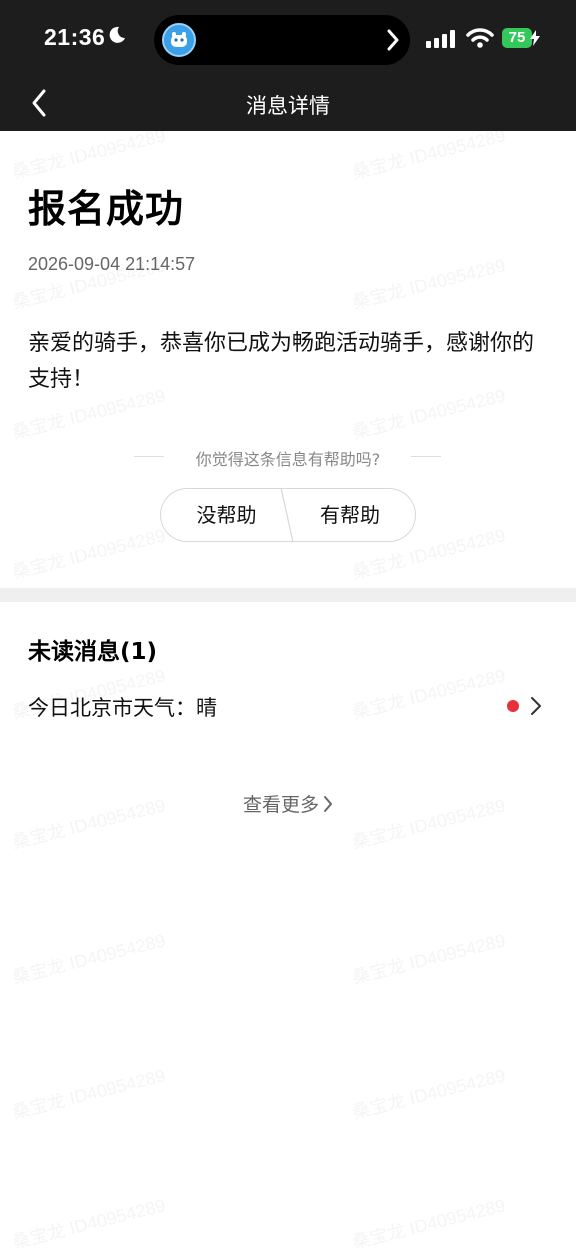  What do you see at coordinates (281, 361) in the screenshot?
I see `message-body: 亲爱的骑手，恭喜你已成为畅跑活动骑手，感谢你的支持！` at bounding box center [281, 361].